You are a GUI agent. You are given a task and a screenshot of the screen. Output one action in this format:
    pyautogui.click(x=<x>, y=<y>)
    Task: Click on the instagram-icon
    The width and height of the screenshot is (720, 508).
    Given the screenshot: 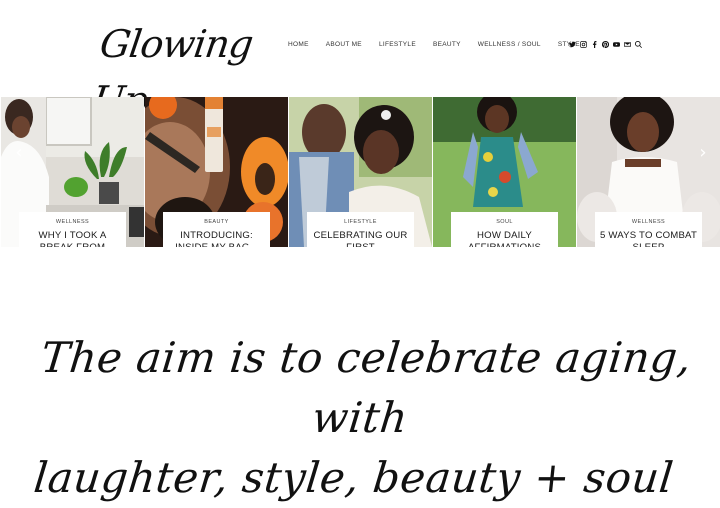 What is the action you would take?
    pyautogui.click(x=583, y=44)
    